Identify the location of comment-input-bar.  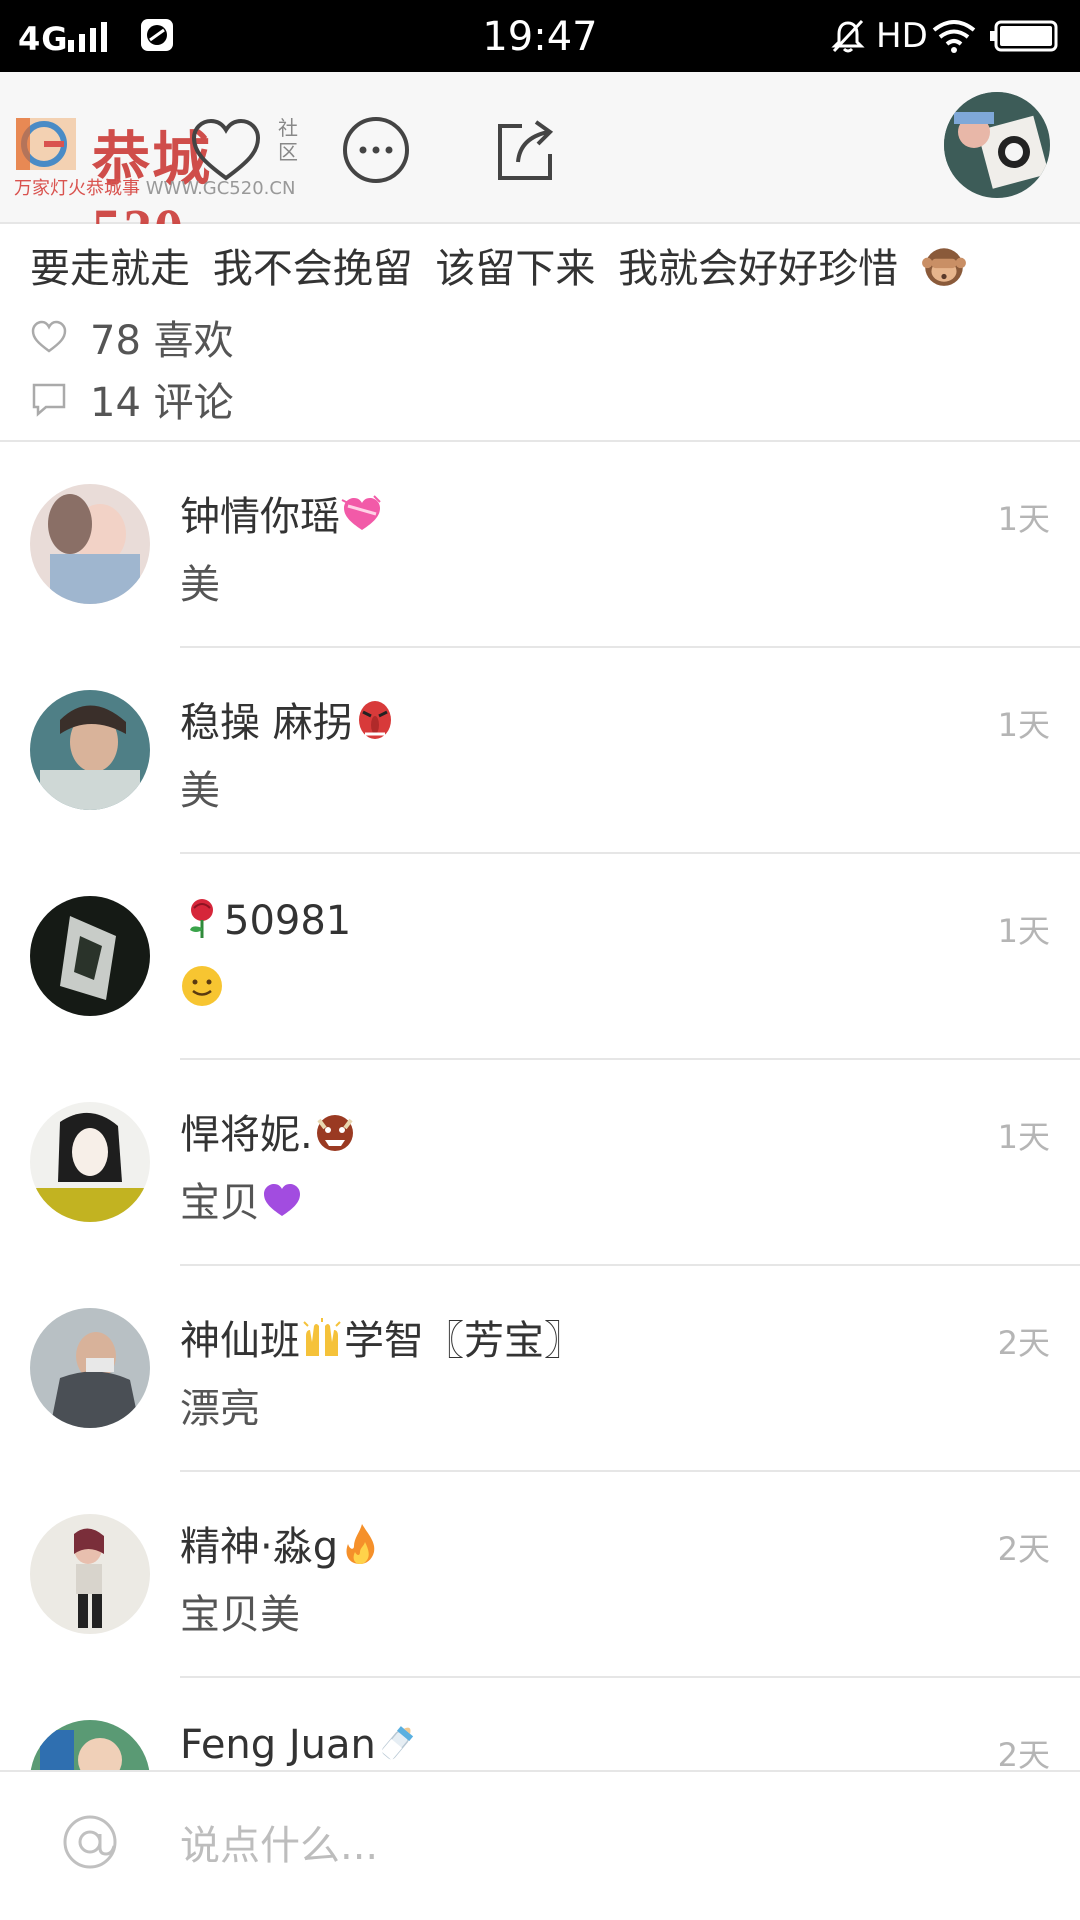
(540, 1845).